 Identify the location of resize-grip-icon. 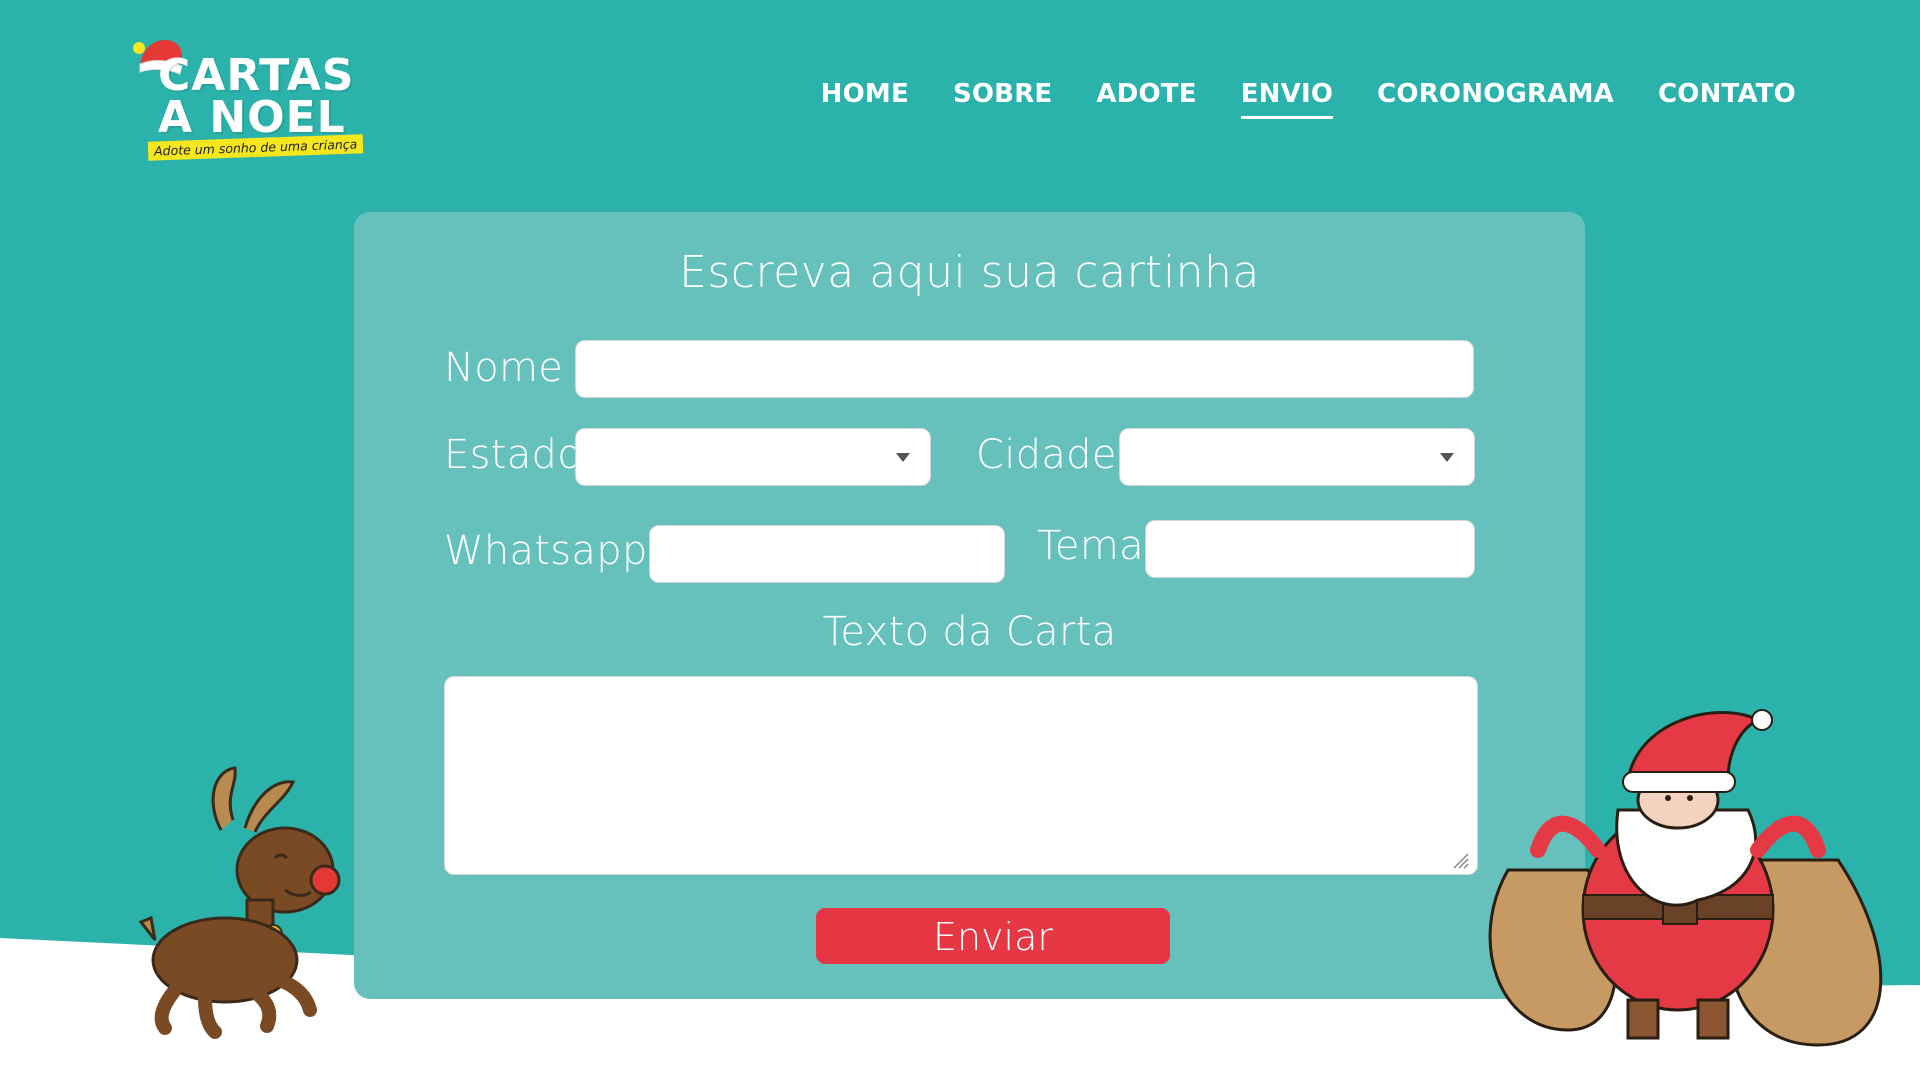
(1459, 859).